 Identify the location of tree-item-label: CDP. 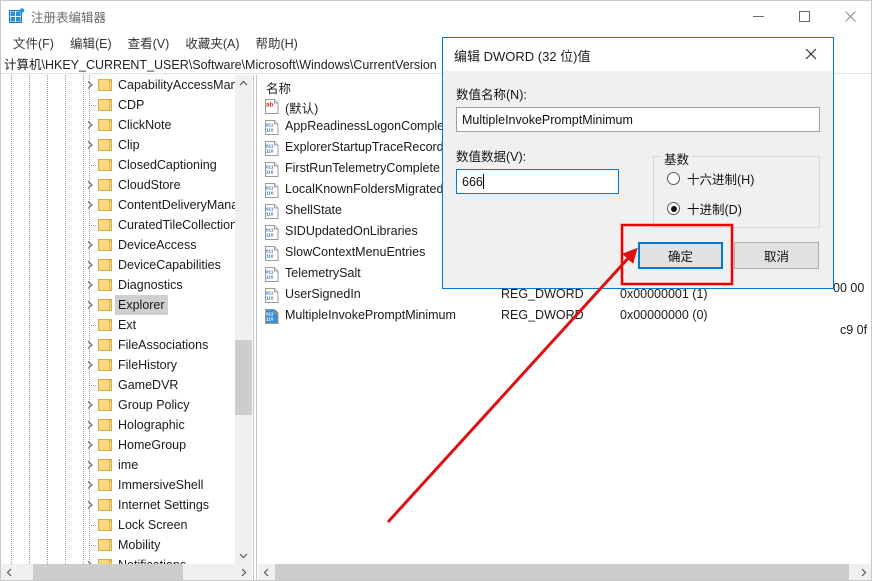
(131, 105).